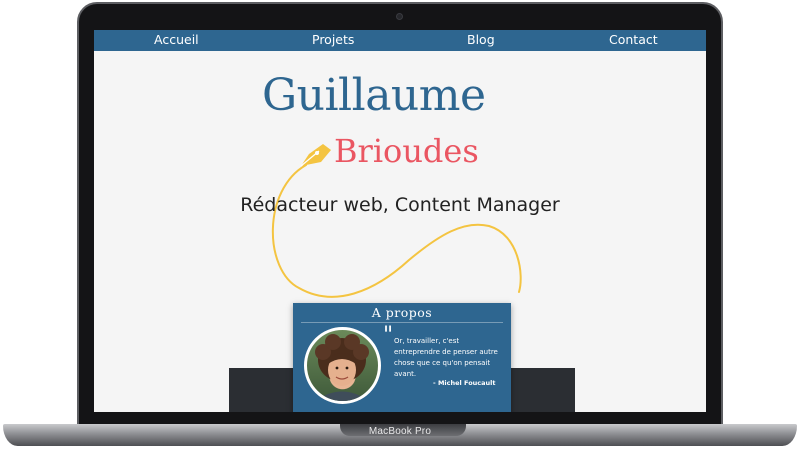 The height and width of the screenshot is (462, 800). What do you see at coordinates (315, 155) in the screenshot?
I see `fountain-pen-nib-icon` at bounding box center [315, 155].